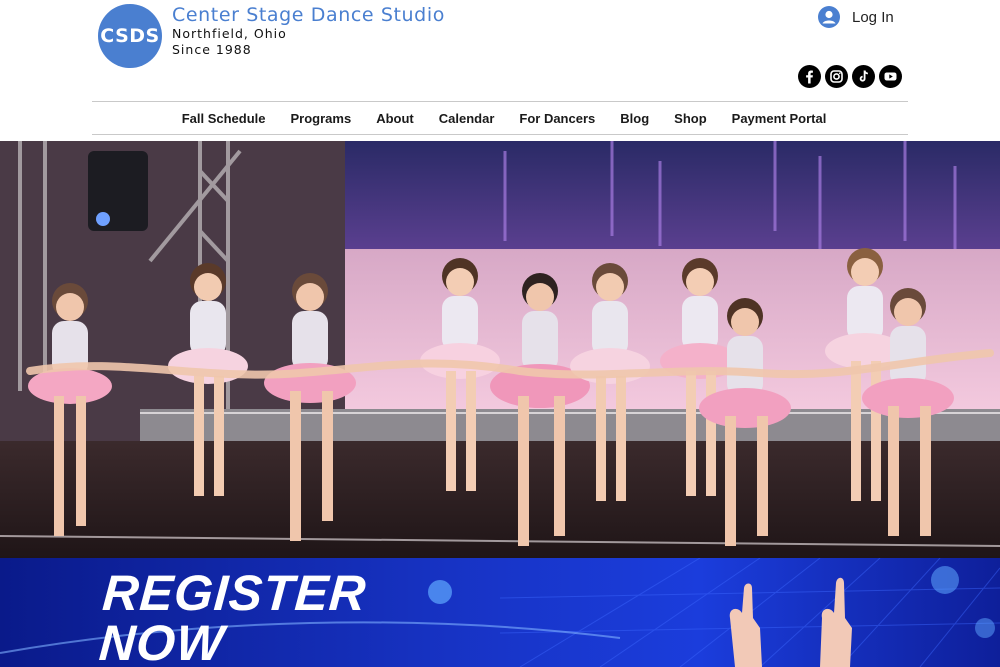  Describe the element at coordinates (395, 118) in the screenshot. I see `nav-item-about: About` at that location.